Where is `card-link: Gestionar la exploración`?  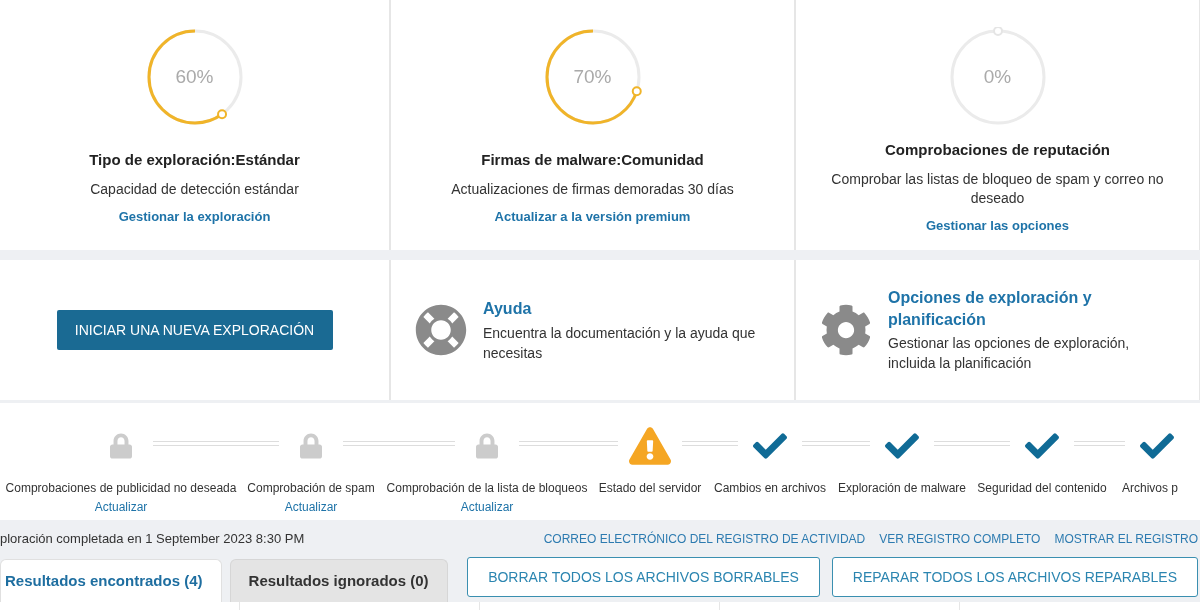
card-link: Gestionar la exploración is located at coordinates (194, 216).